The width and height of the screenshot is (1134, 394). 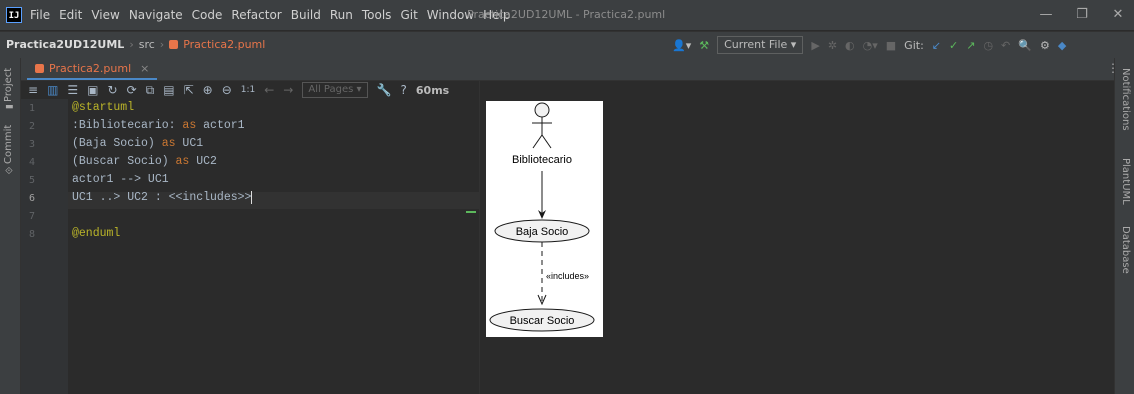 I want to click on stop-icon: ■, so click(x=891, y=45).